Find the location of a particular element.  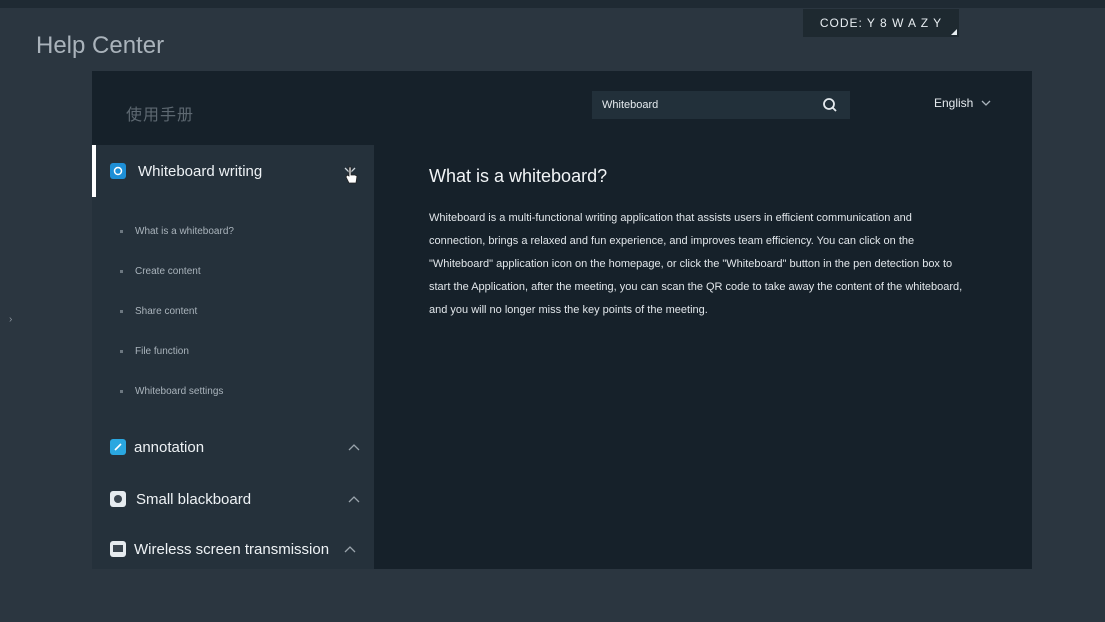

sub-item-label: Create content is located at coordinates (168, 271).